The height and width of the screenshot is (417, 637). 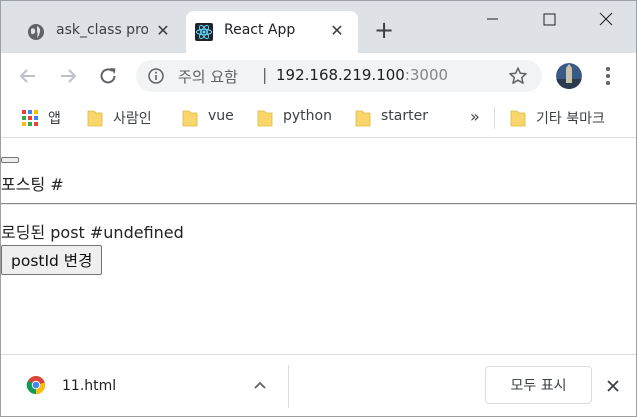 I want to click on url-host: 192.168.219.100, so click(x=340, y=75).